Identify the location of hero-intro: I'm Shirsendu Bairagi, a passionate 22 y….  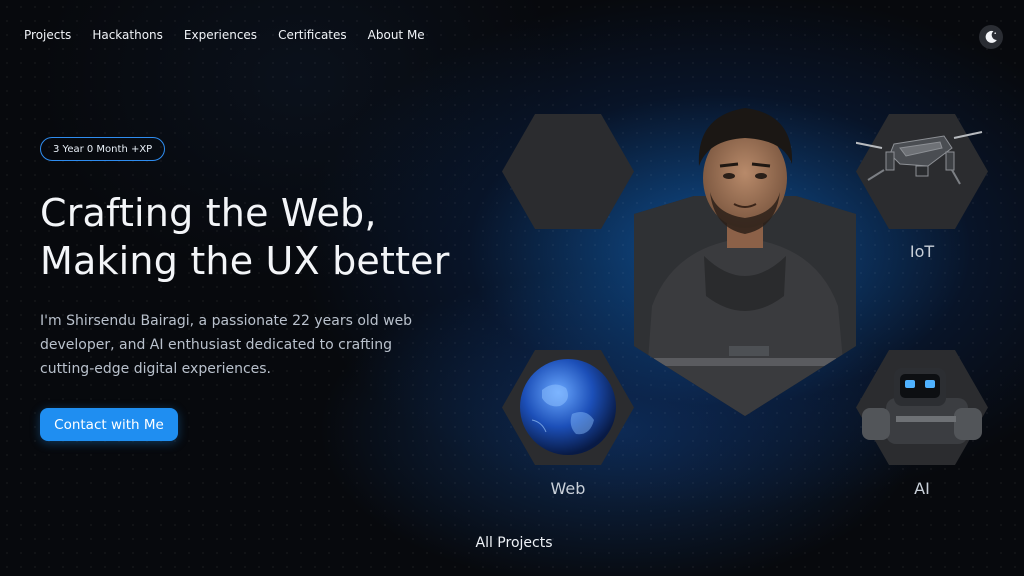
(226, 345).